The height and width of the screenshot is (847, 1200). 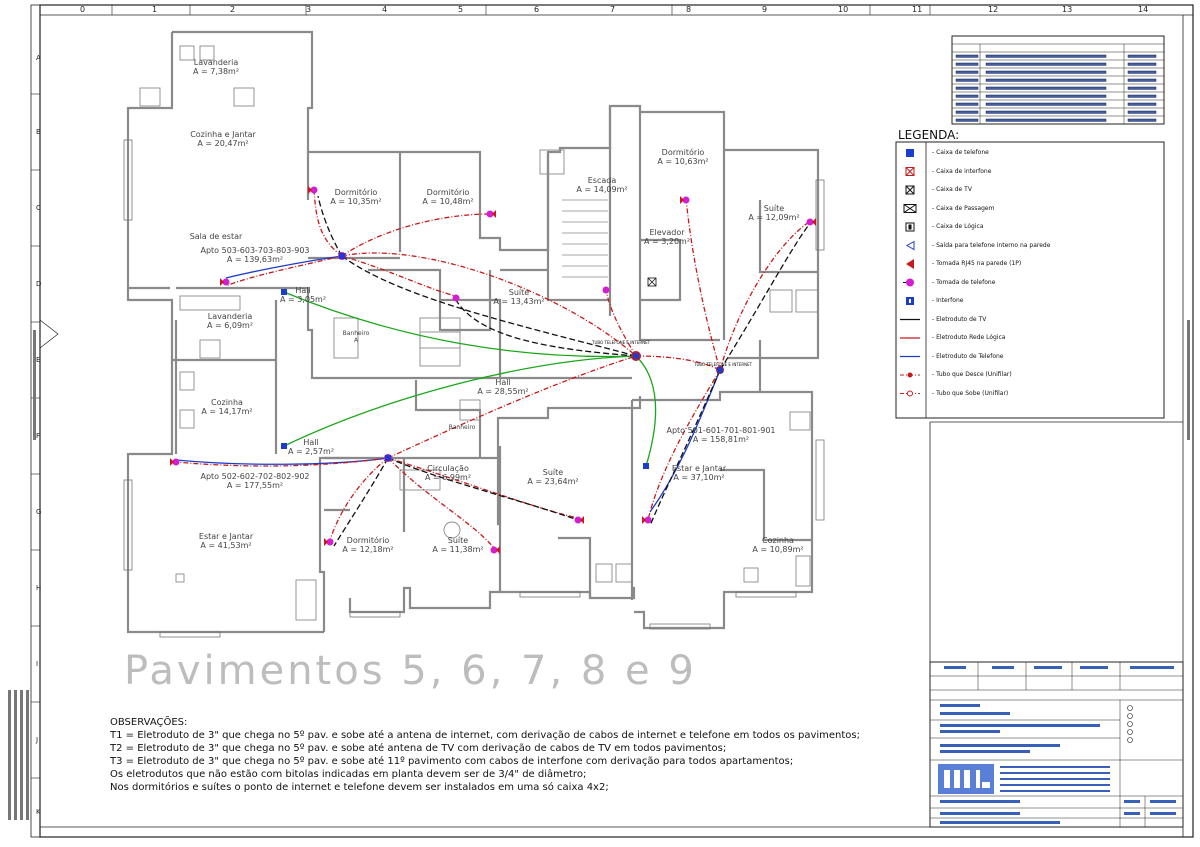 What do you see at coordinates (448, 473) in the screenshot?
I see `room-label: Circulação A = 6,99m²` at bounding box center [448, 473].